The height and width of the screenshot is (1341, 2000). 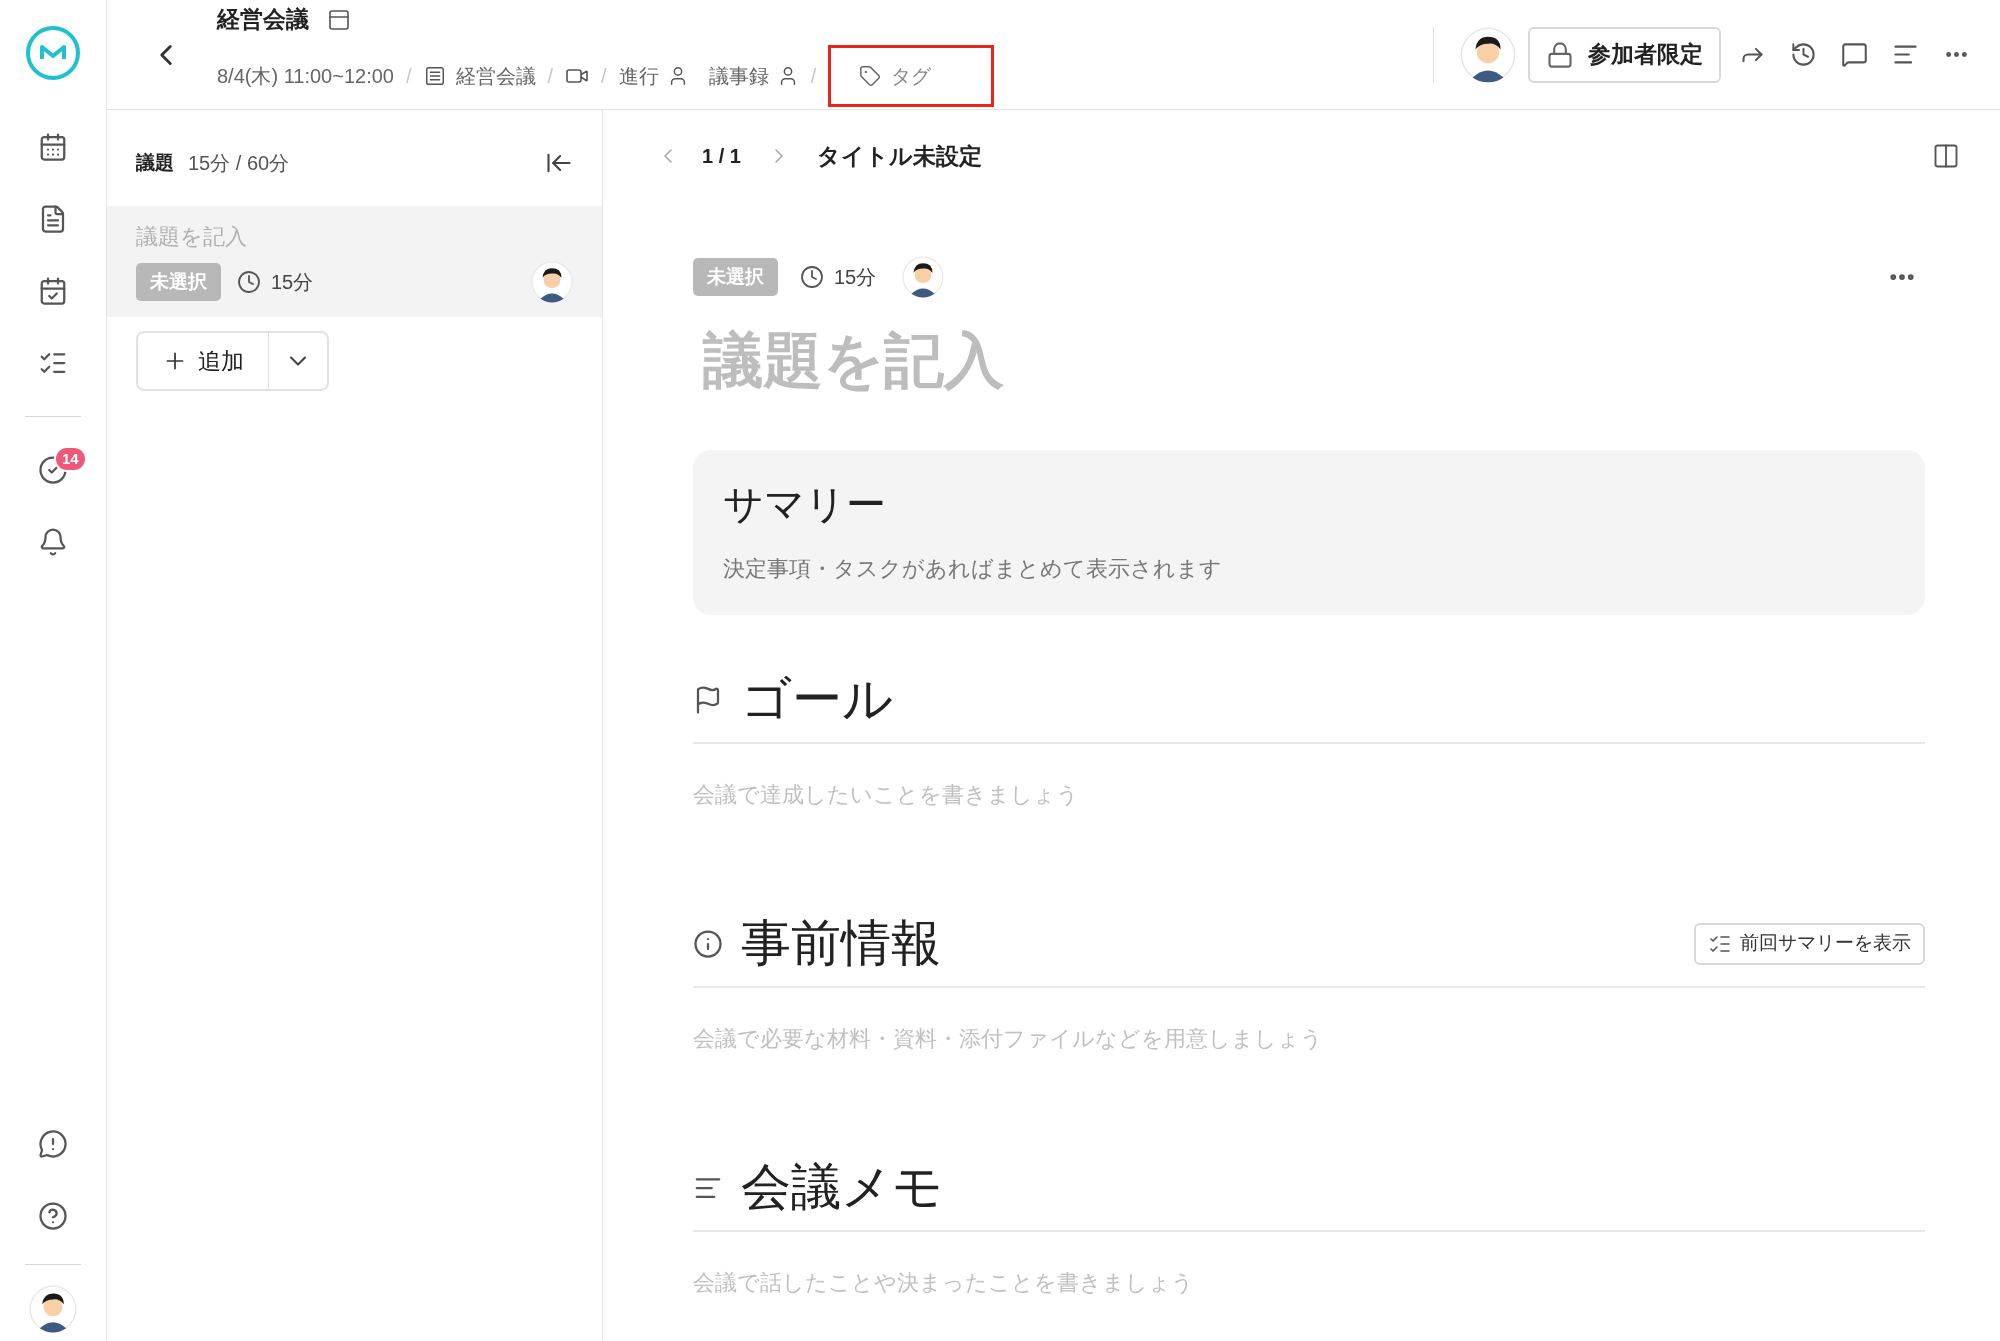 What do you see at coordinates (870, 75) in the screenshot?
I see `tag-icon` at bounding box center [870, 75].